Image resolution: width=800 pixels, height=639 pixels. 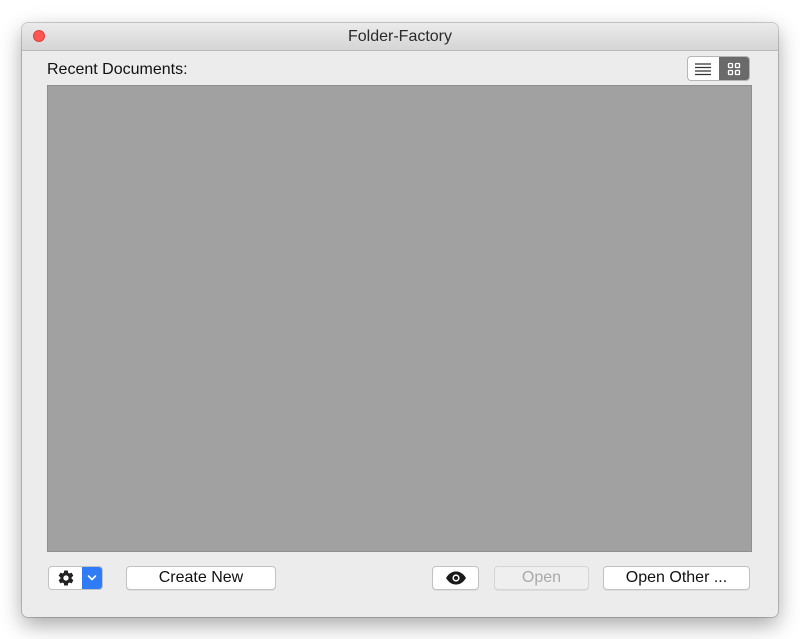 I want to click on chevron-down-icon, so click(x=92, y=578).